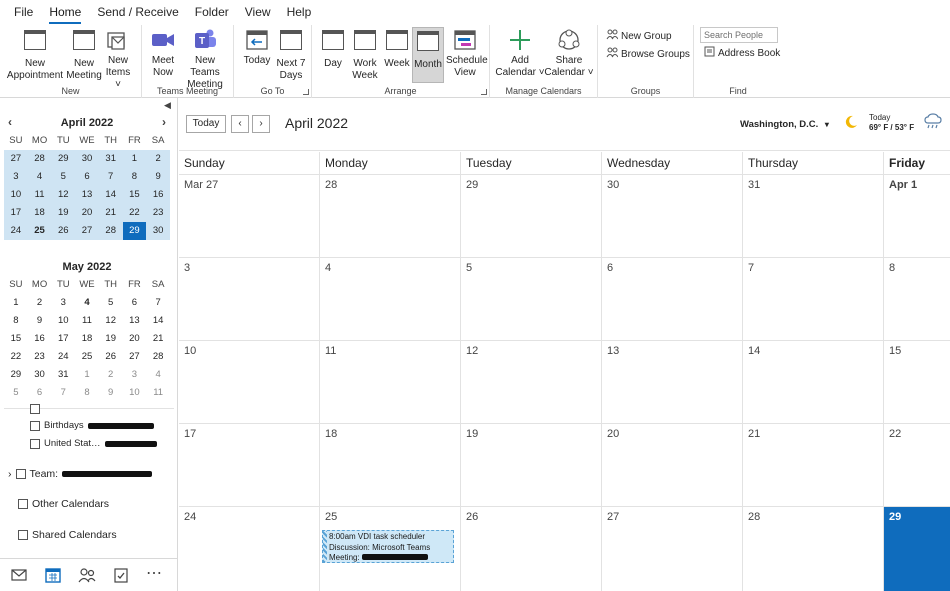 The width and height of the screenshot is (950, 591). I want to click on today-button: Today, so click(206, 124).